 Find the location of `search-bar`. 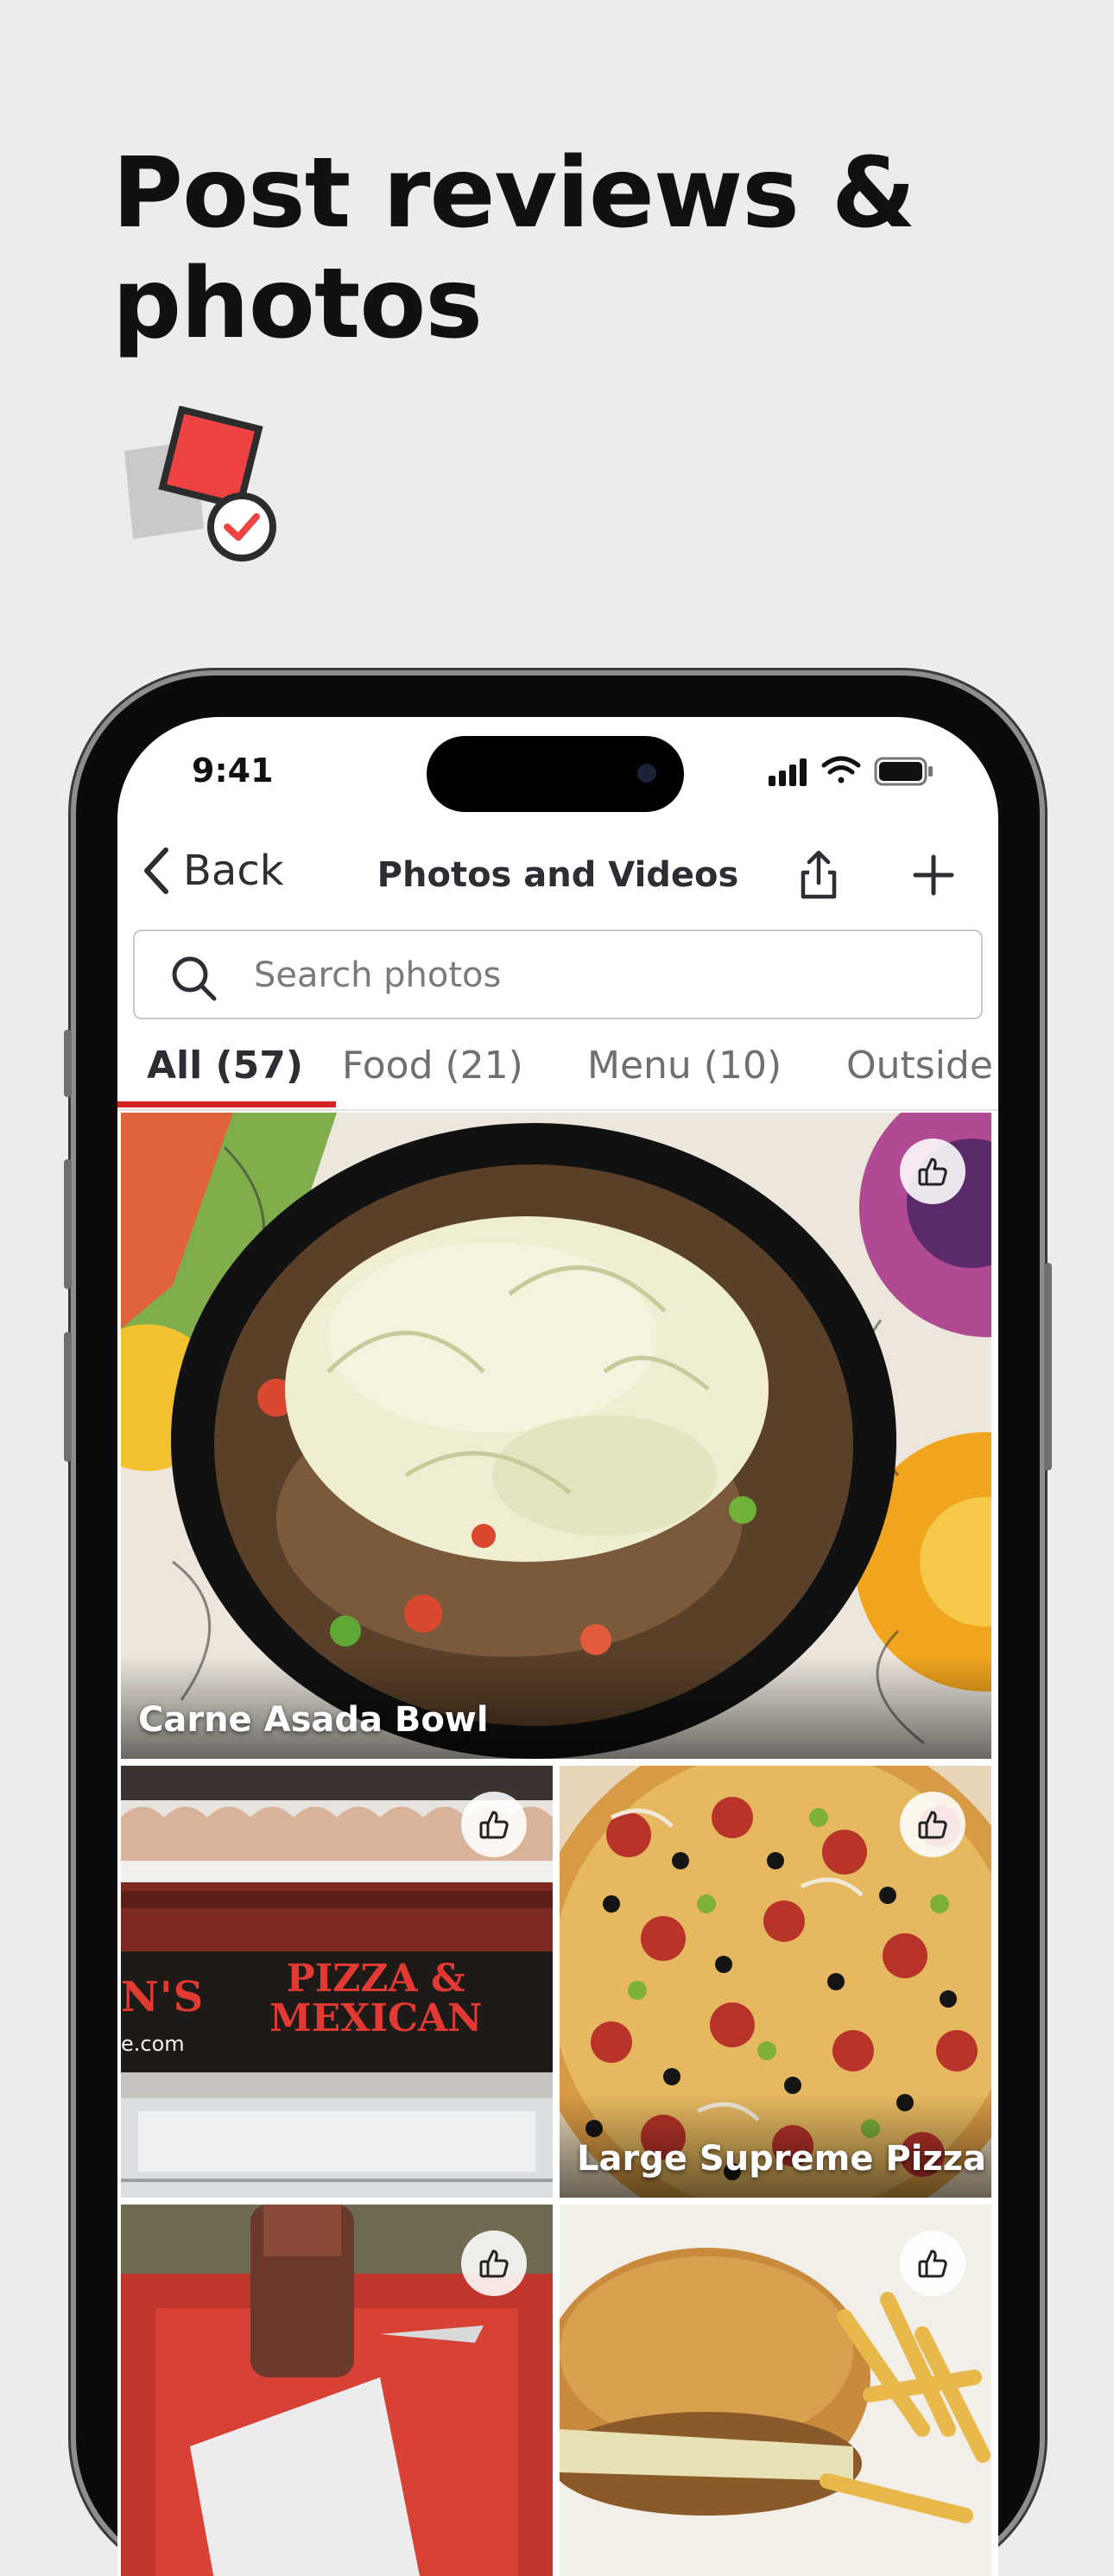

search-bar is located at coordinates (558, 974).